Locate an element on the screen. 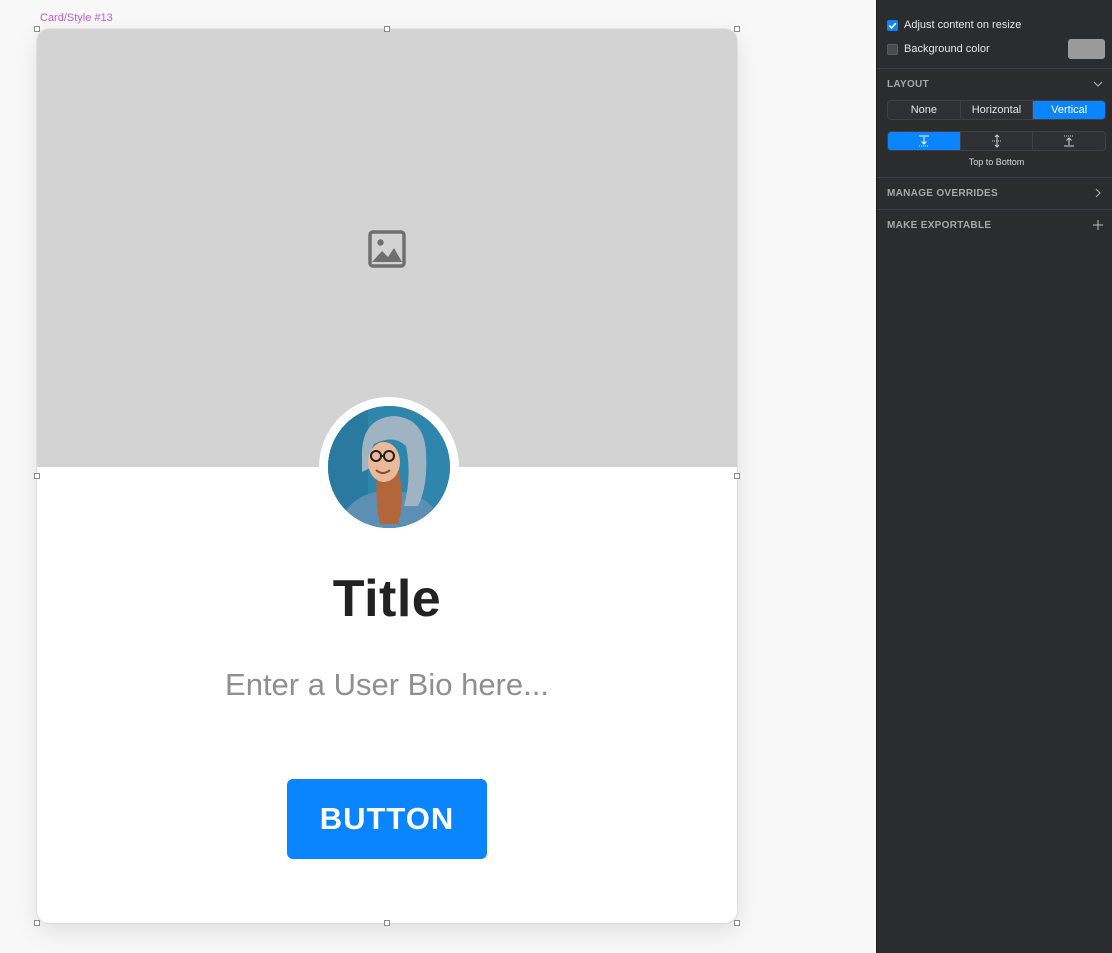 Image resolution: width=1112 pixels, height=953 pixels. direction-bottom-to-top is located at coordinates (1069, 141).